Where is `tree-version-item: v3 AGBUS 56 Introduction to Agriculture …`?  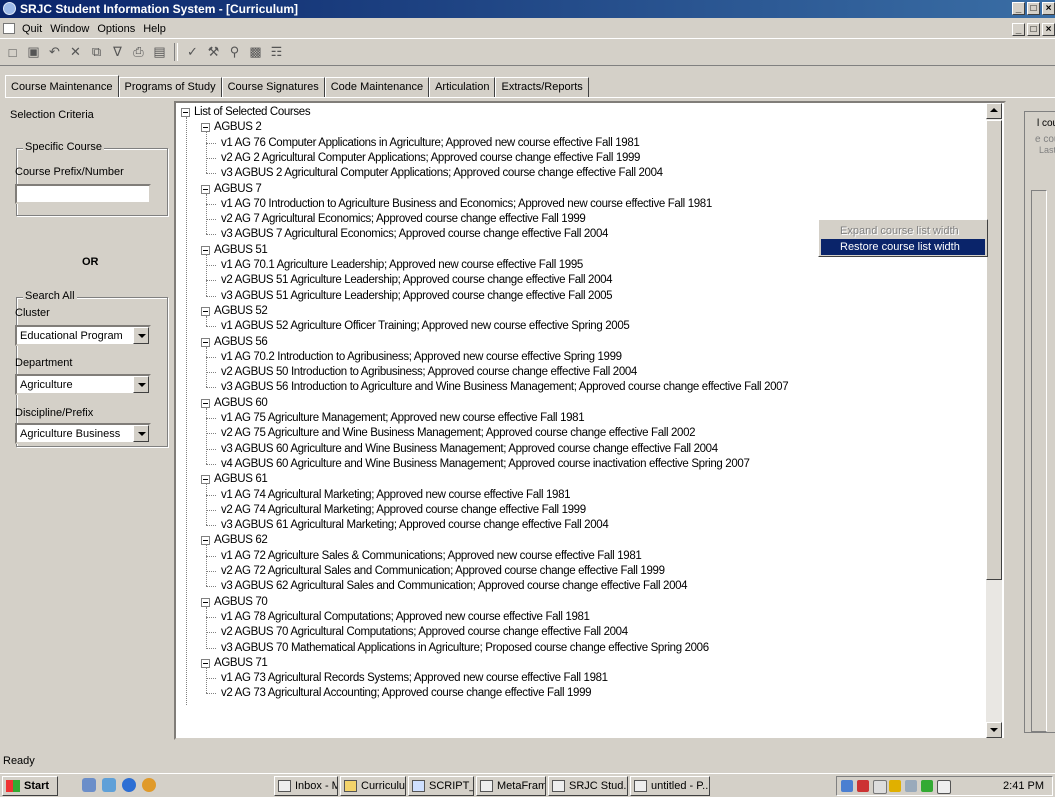 tree-version-item: v3 AGBUS 56 Introduction to Agriculture … is located at coordinates (505, 387).